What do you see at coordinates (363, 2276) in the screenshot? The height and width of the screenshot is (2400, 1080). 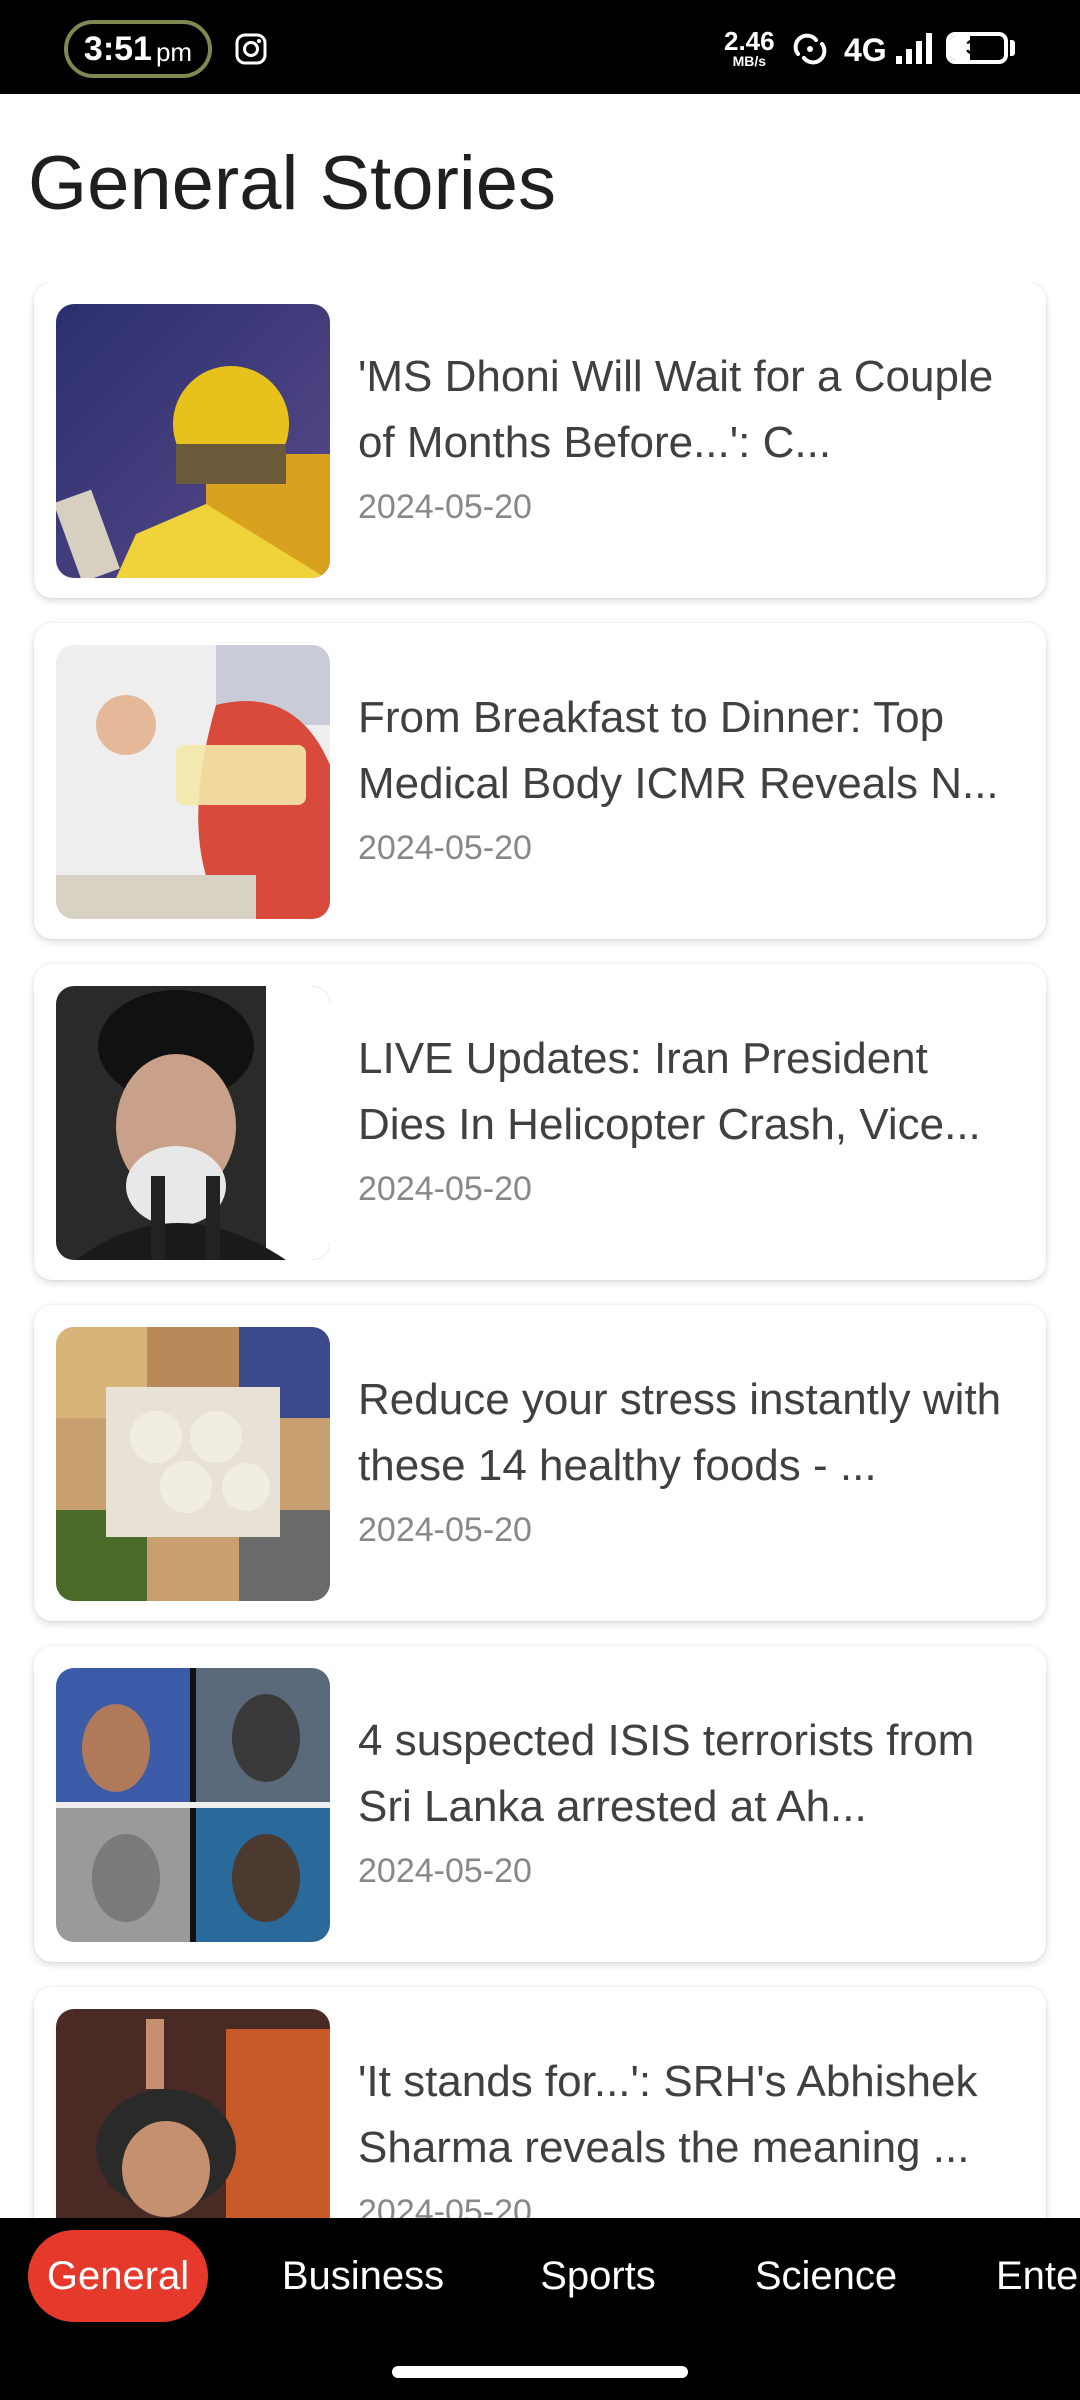 I see `tab-business: Business` at bounding box center [363, 2276].